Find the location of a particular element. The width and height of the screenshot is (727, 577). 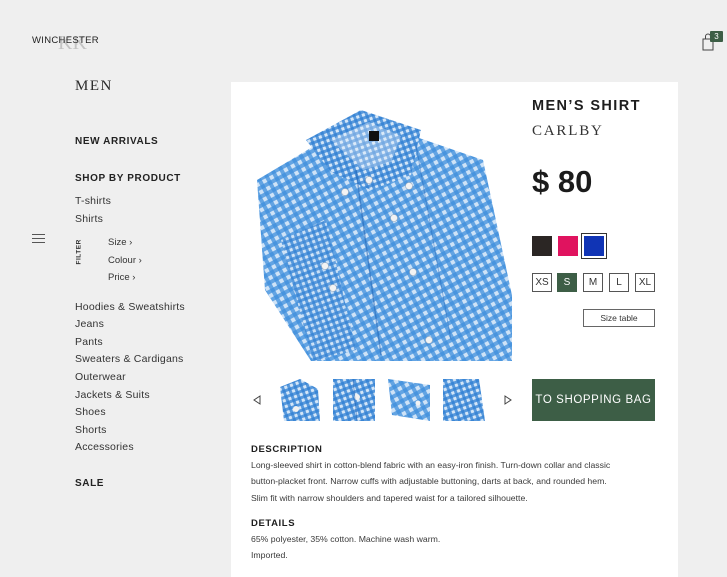

filter-price: Price › is located at coordinates (121, 277).